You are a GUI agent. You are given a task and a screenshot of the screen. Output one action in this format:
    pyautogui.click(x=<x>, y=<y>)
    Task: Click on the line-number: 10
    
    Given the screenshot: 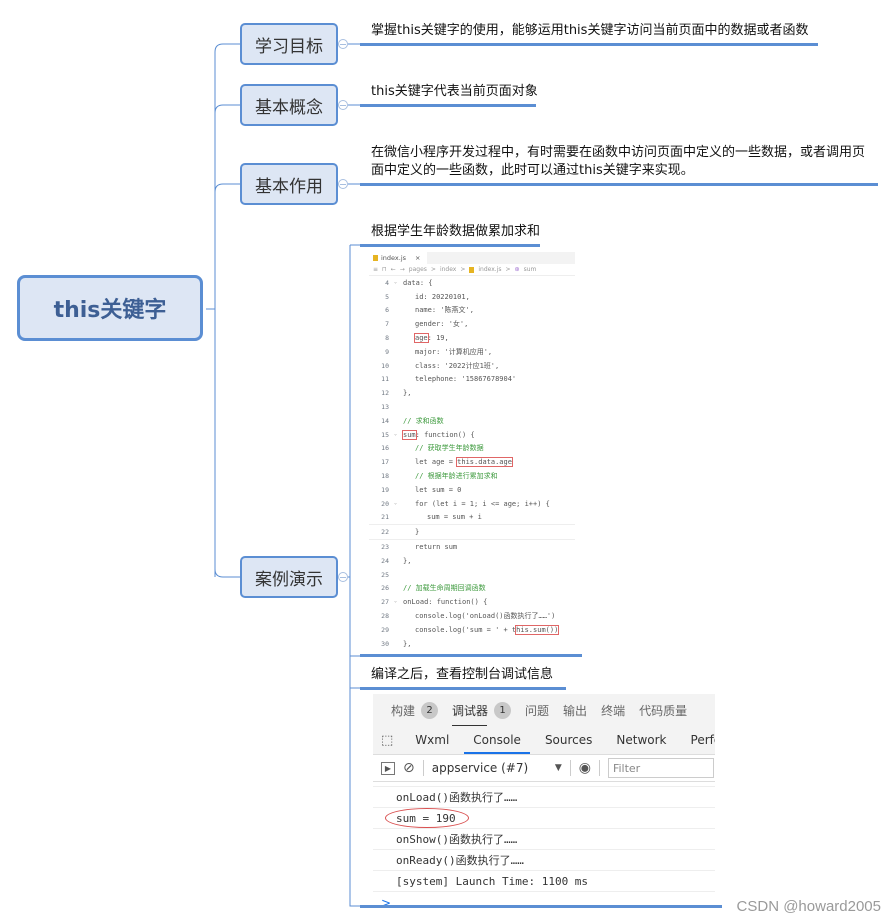 What is the action you would take?
    pyautogui.click(x=385, y=365)
    